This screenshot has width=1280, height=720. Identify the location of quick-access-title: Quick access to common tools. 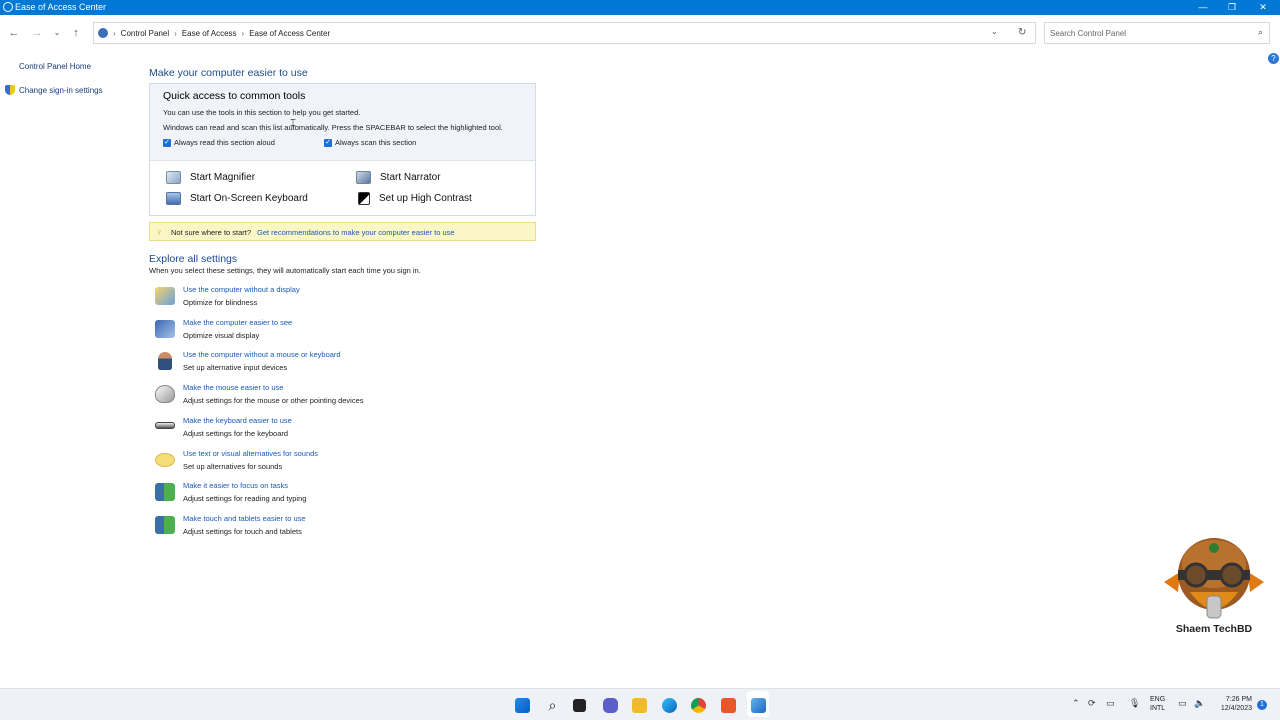
(234, 96).